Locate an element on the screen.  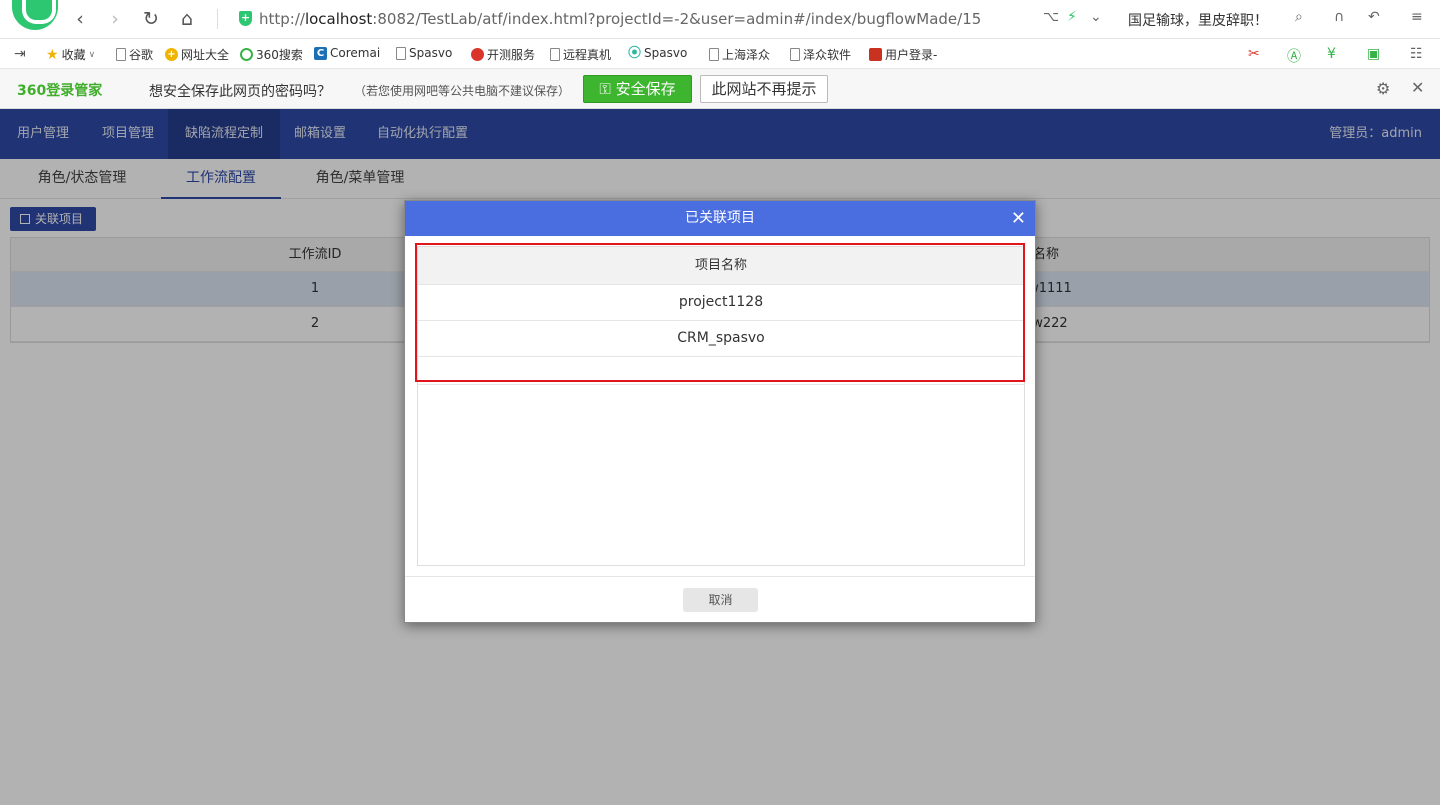
sidebar-toggle-icon: ⇥ is located at coordinates (20, 54).